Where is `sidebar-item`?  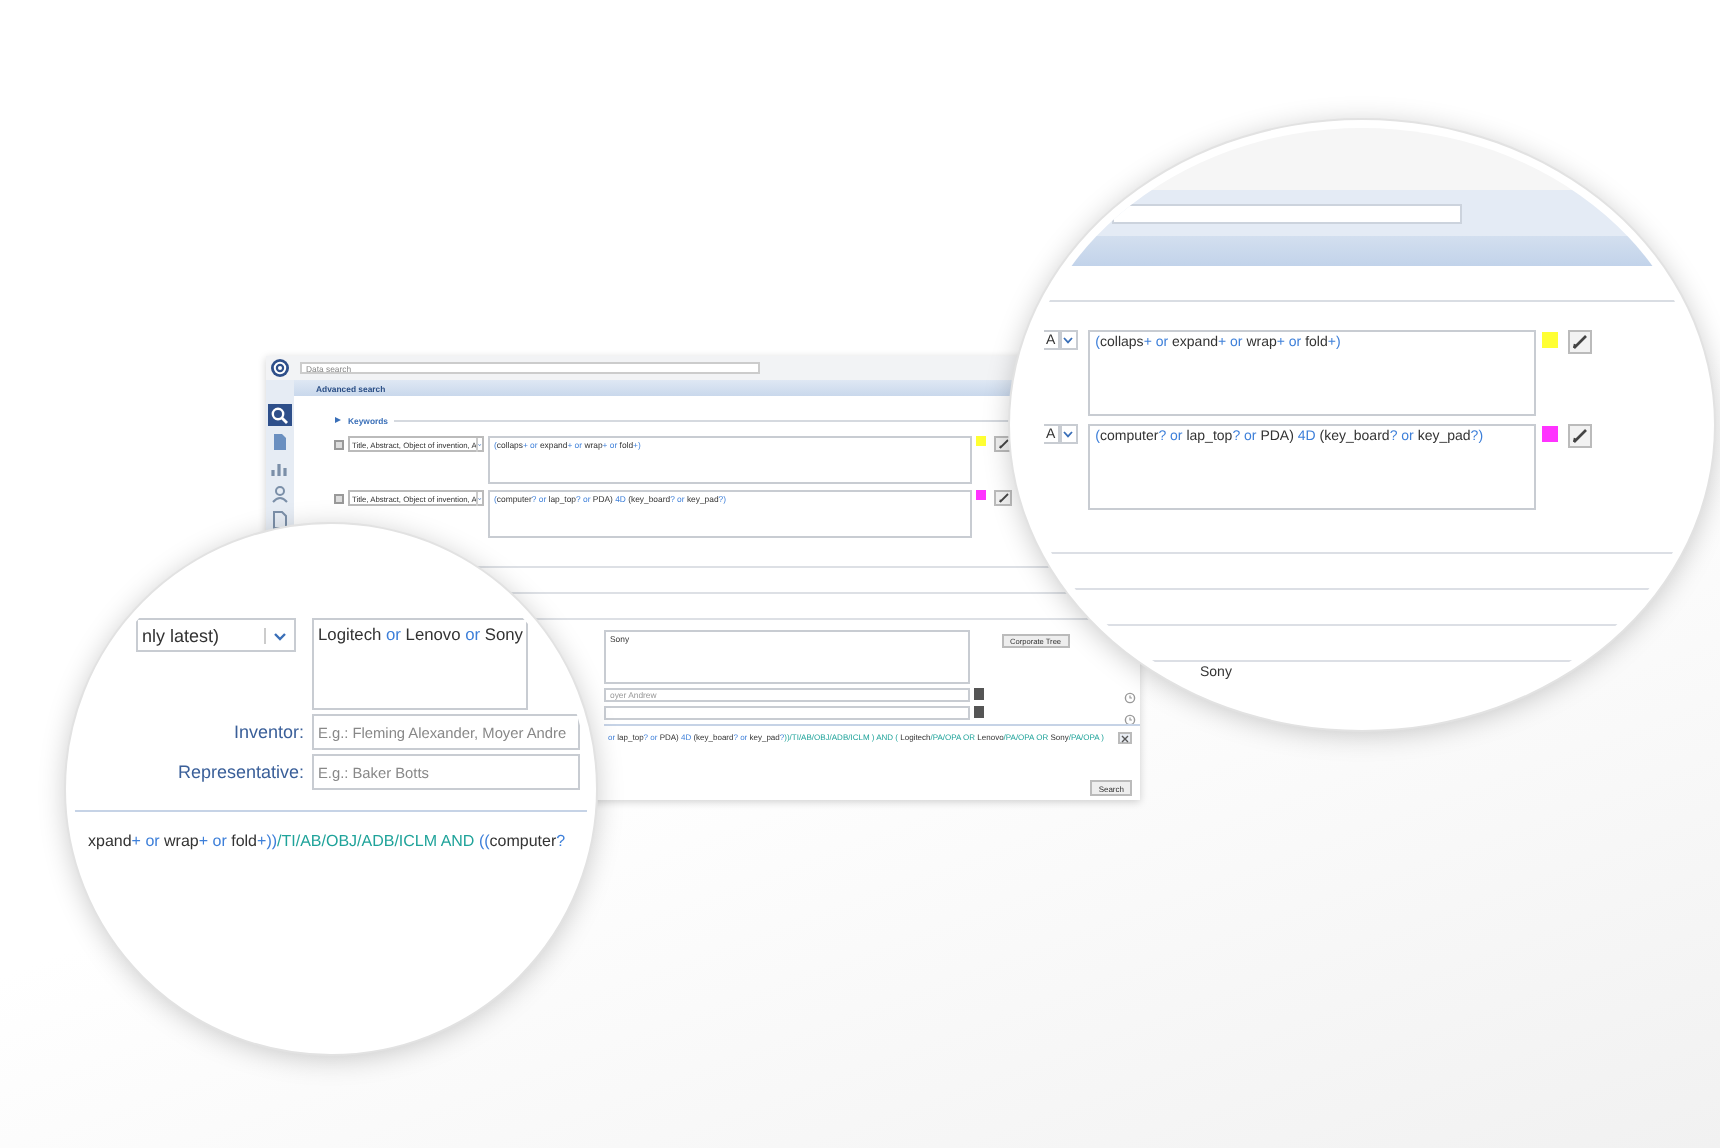 sidebar-item is located at coordinates (280, 415).